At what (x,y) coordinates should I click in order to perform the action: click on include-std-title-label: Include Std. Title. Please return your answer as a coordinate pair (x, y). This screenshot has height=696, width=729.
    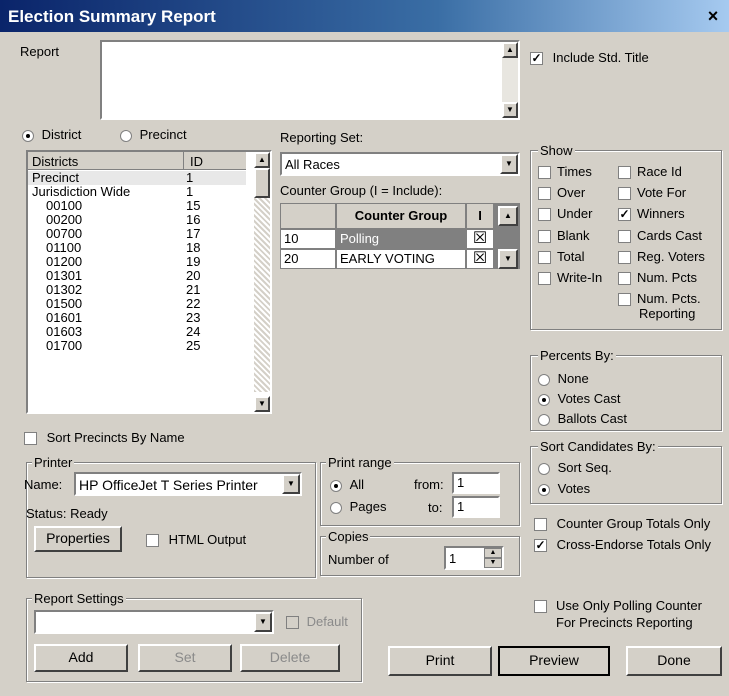
    Looking at the image, I should click on (600, 57).